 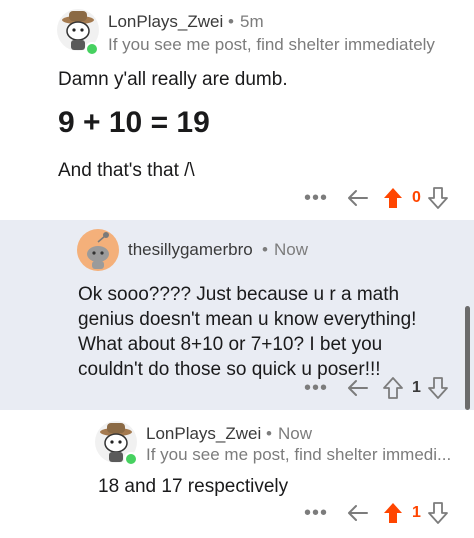 I want to click on comment-actions: ••• 0, so click(x=374, y=198).